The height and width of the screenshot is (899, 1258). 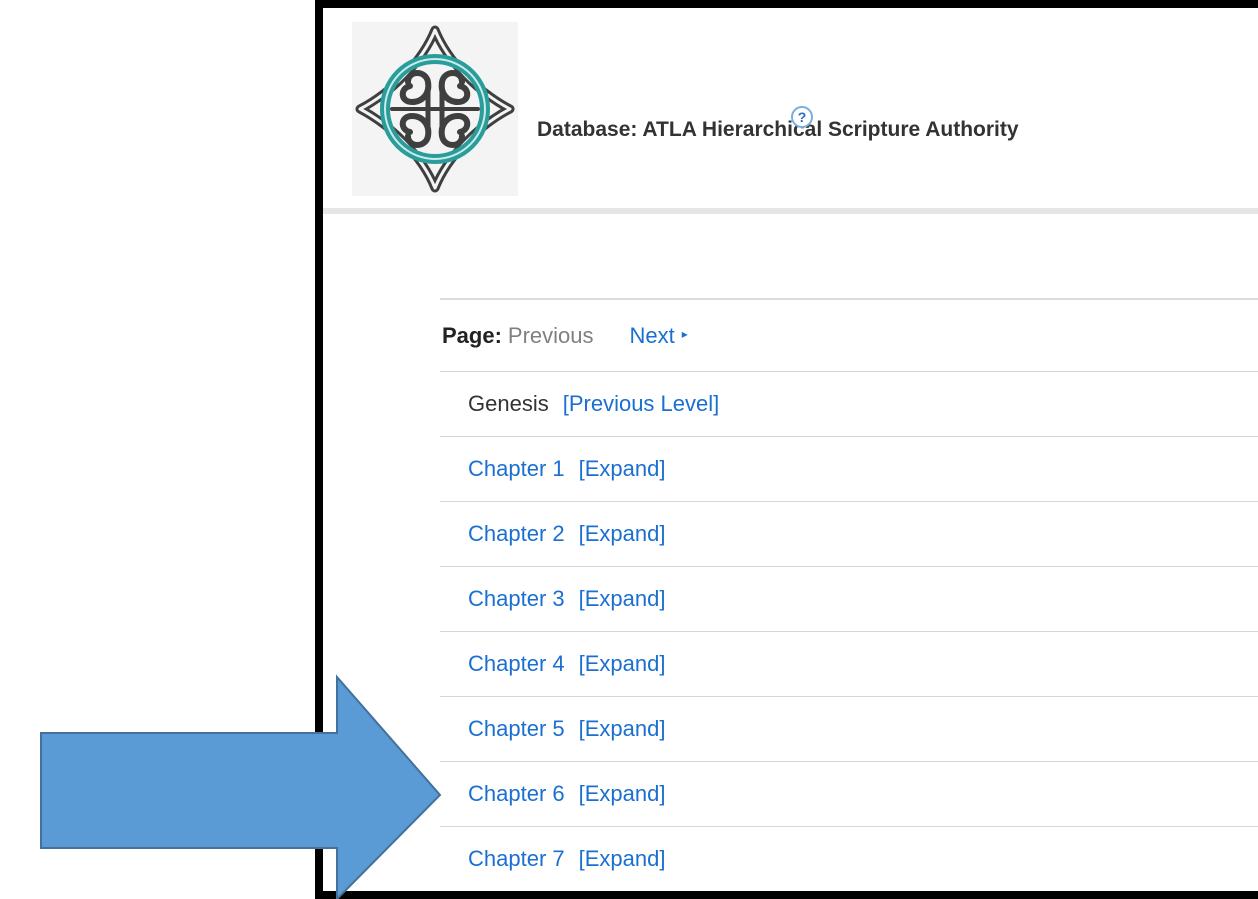 I want to click on atla-logo, so click(x=435, y=109).